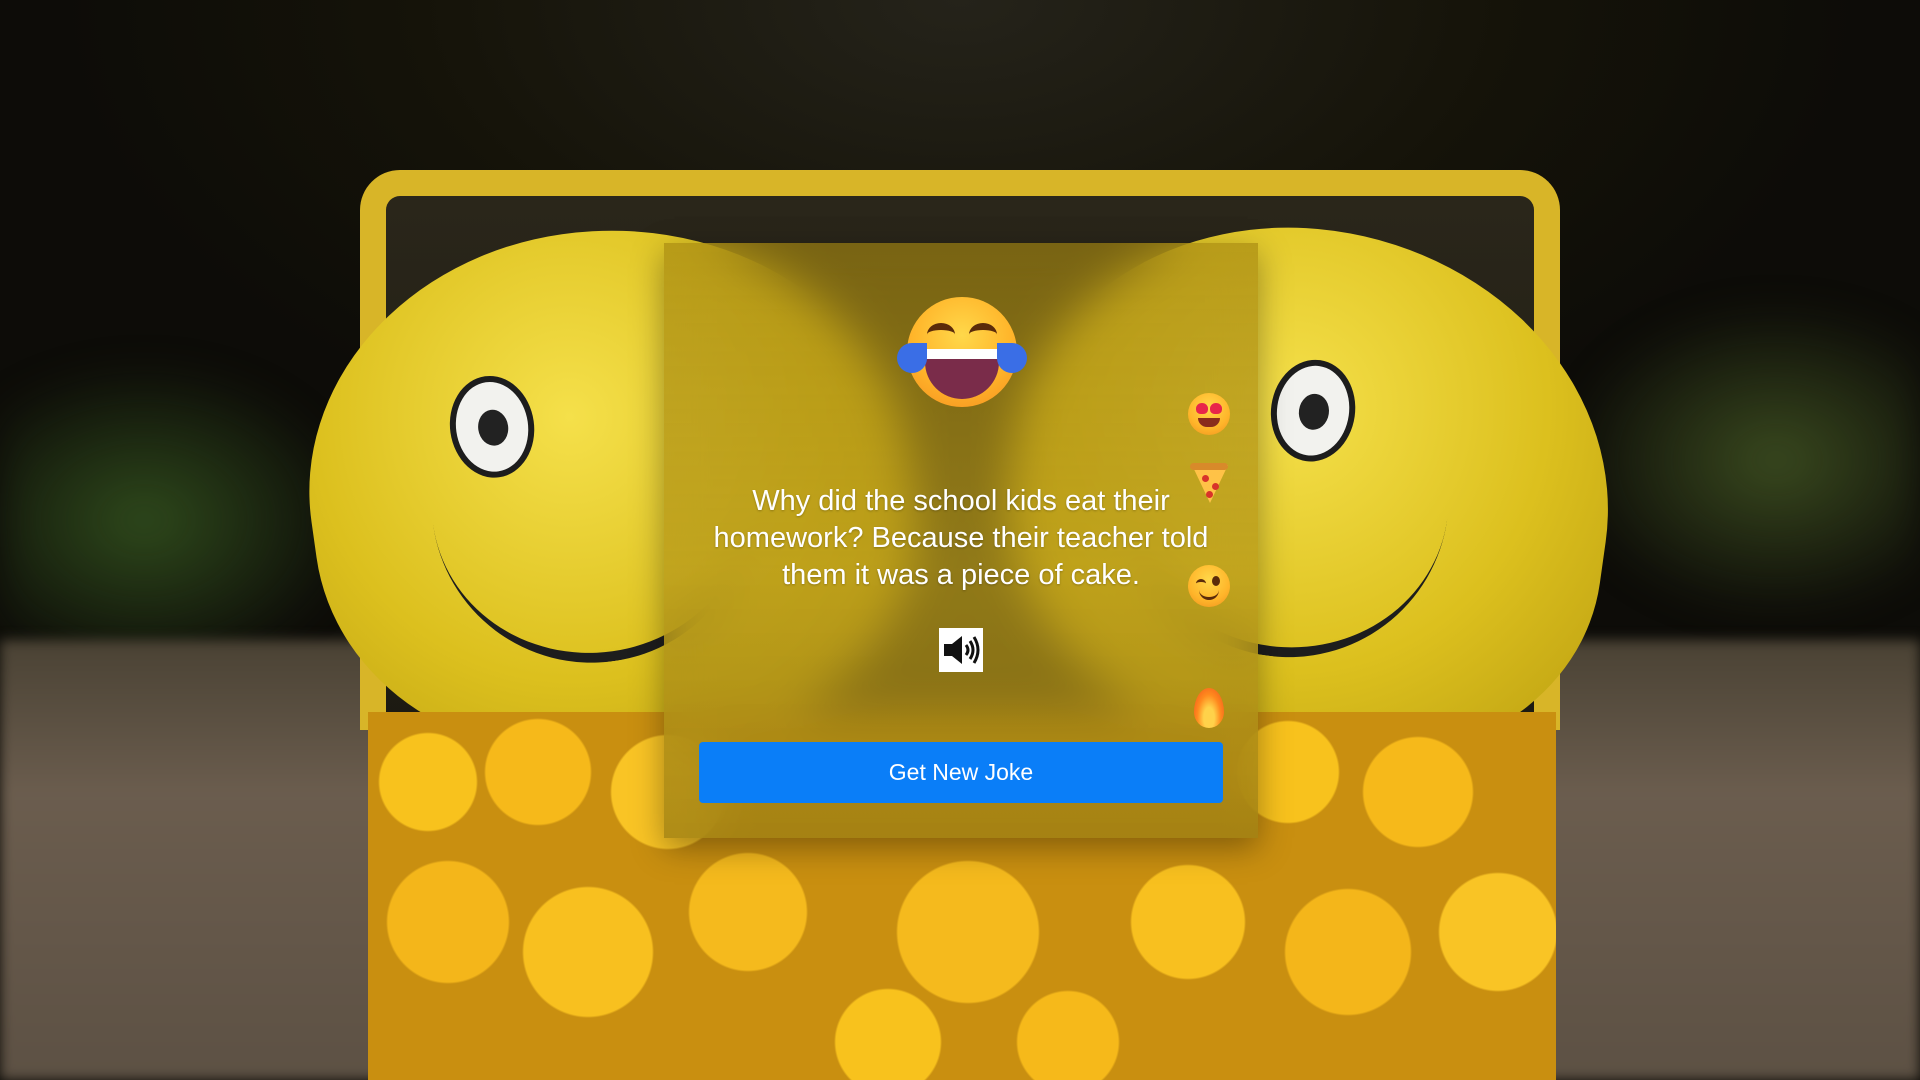 The image size is (1920, 1080). Describe the element at coordinates (1209, 586) in the screenshot. I see `wink-emoji-icon` at that location.